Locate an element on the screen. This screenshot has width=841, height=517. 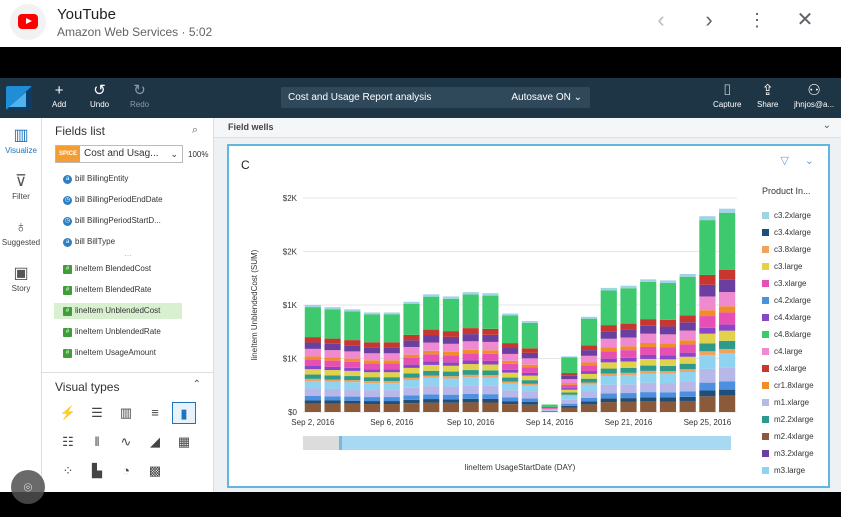
stacked-horizontal-bar-icon: ☷ is located at coordinates (68, 442).